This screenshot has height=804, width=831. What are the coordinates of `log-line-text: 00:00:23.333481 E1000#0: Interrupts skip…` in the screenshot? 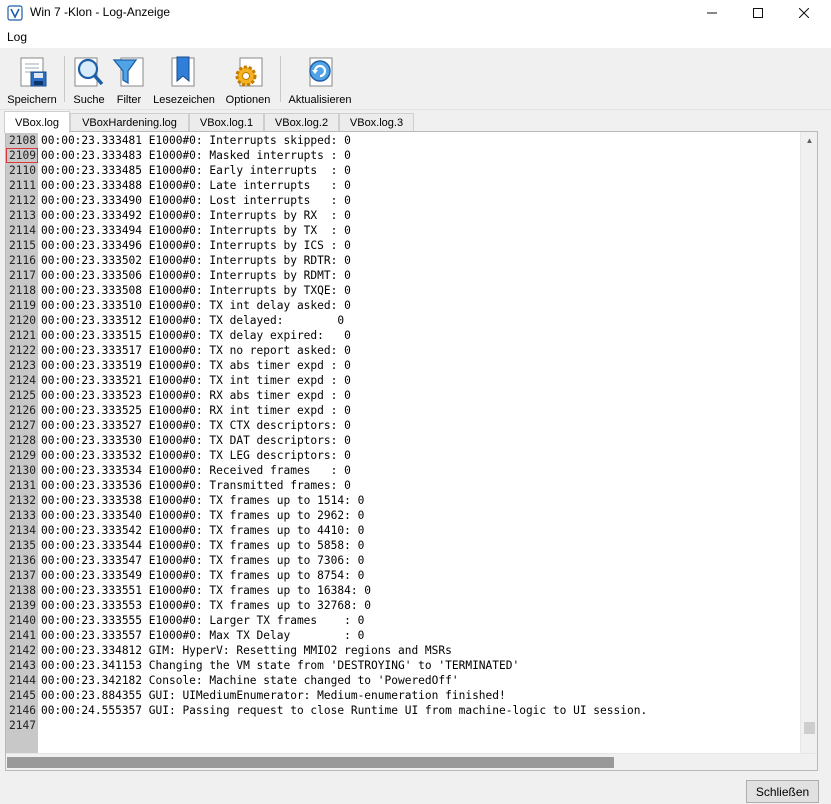 It's located at (196, 140).